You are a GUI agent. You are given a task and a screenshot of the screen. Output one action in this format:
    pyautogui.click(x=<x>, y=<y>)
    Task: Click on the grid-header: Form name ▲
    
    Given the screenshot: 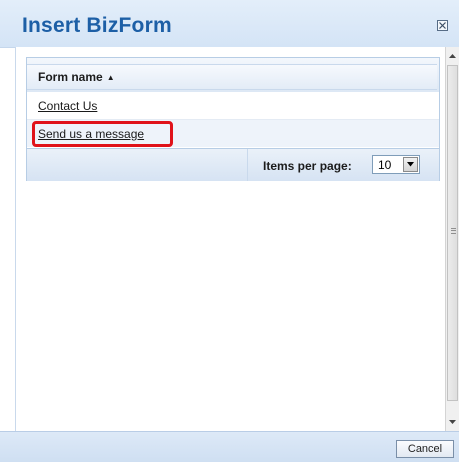 What is the action you would take?
    pyautogui.click(x=233, y=75)
    